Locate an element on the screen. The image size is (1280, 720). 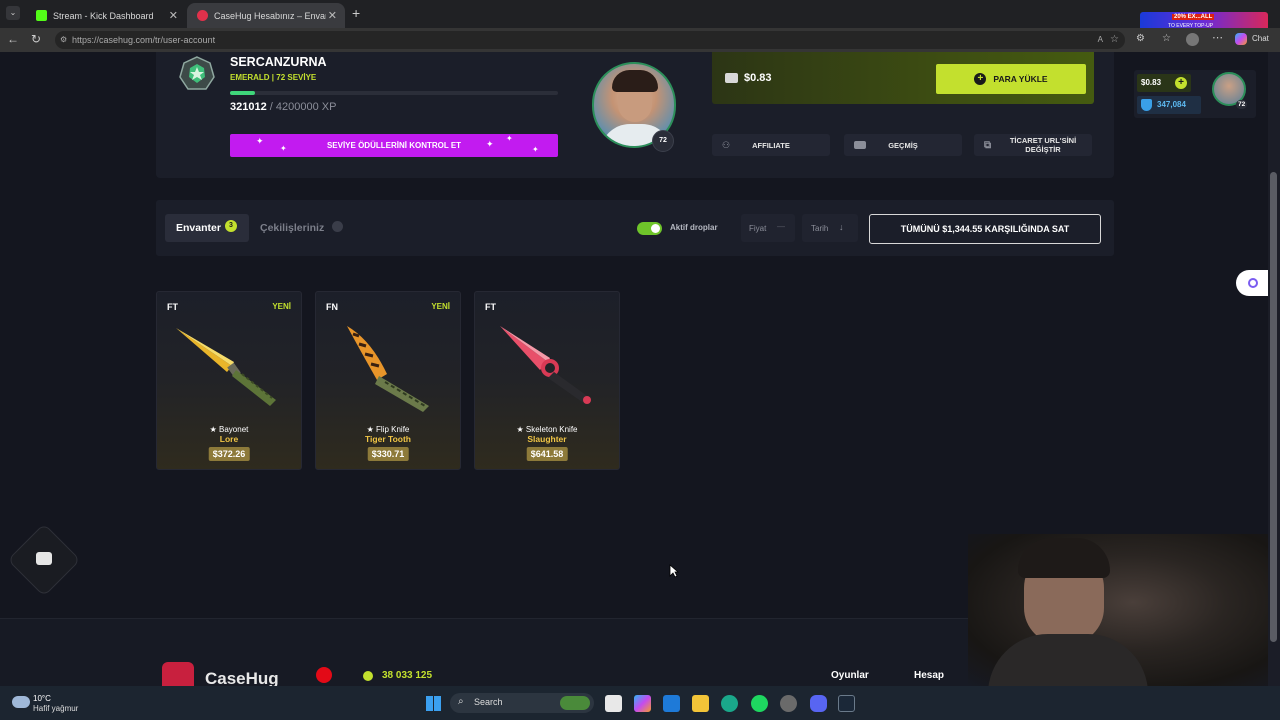
chrome-icon is located at coordinates (788, 703).